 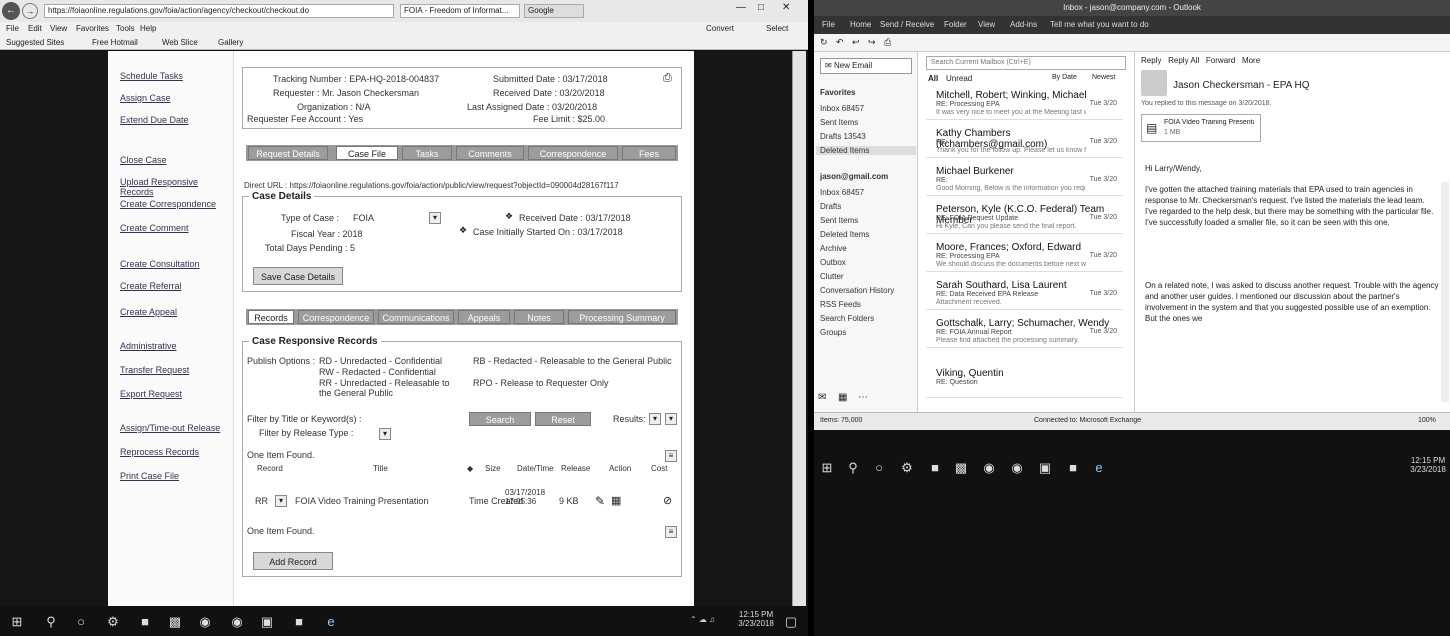 I want to click on col-size: Size, so click(x=493, y=468).